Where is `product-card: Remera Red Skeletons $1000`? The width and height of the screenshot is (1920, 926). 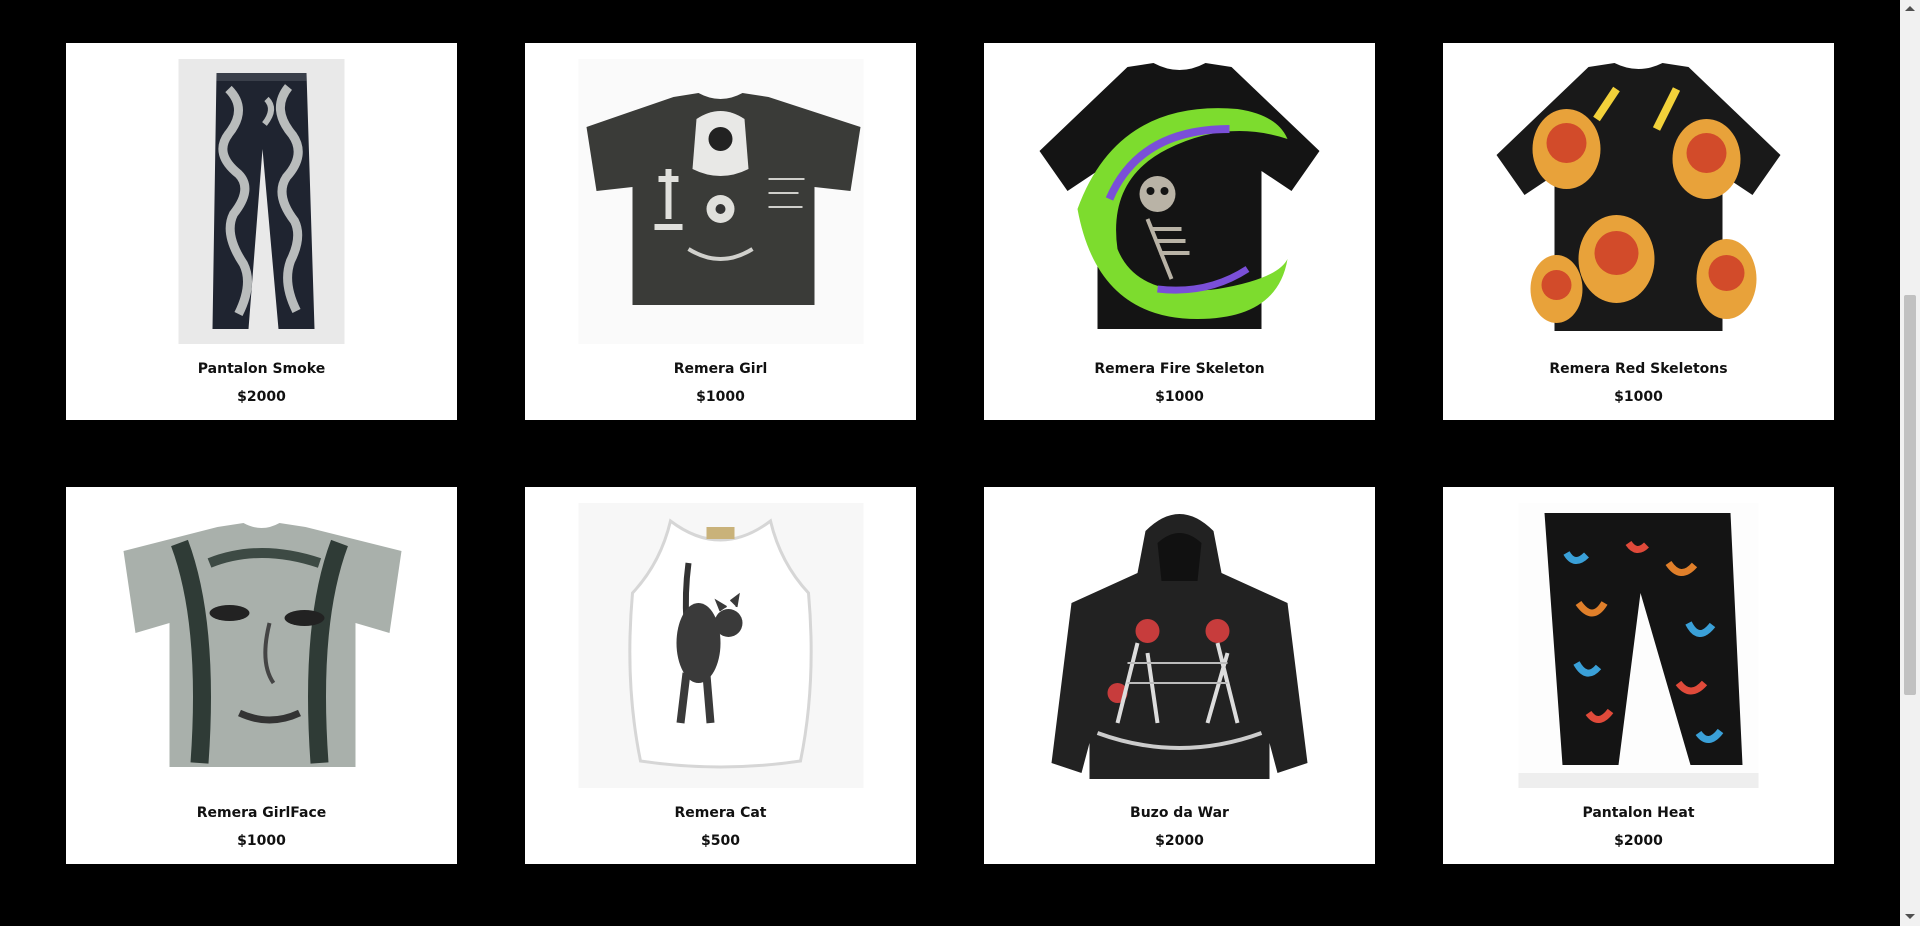
product-card: Remera Red Skeletons $1000 is located at coordinates (1638, 231).